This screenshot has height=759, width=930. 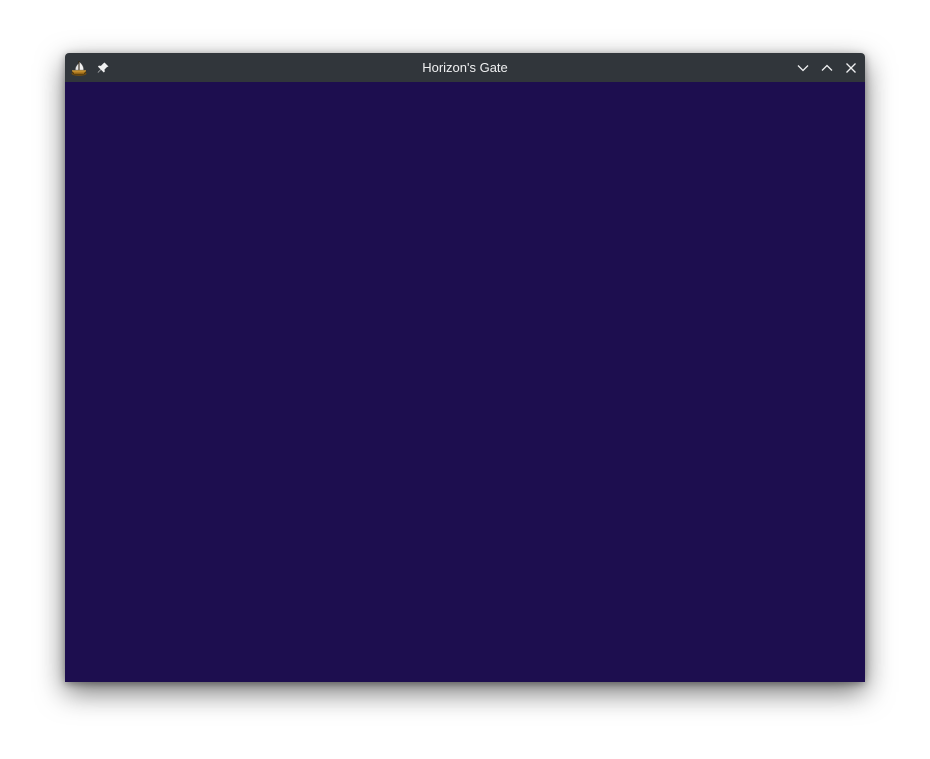 I want to click on maximize-button, so click(x=827, y=68).